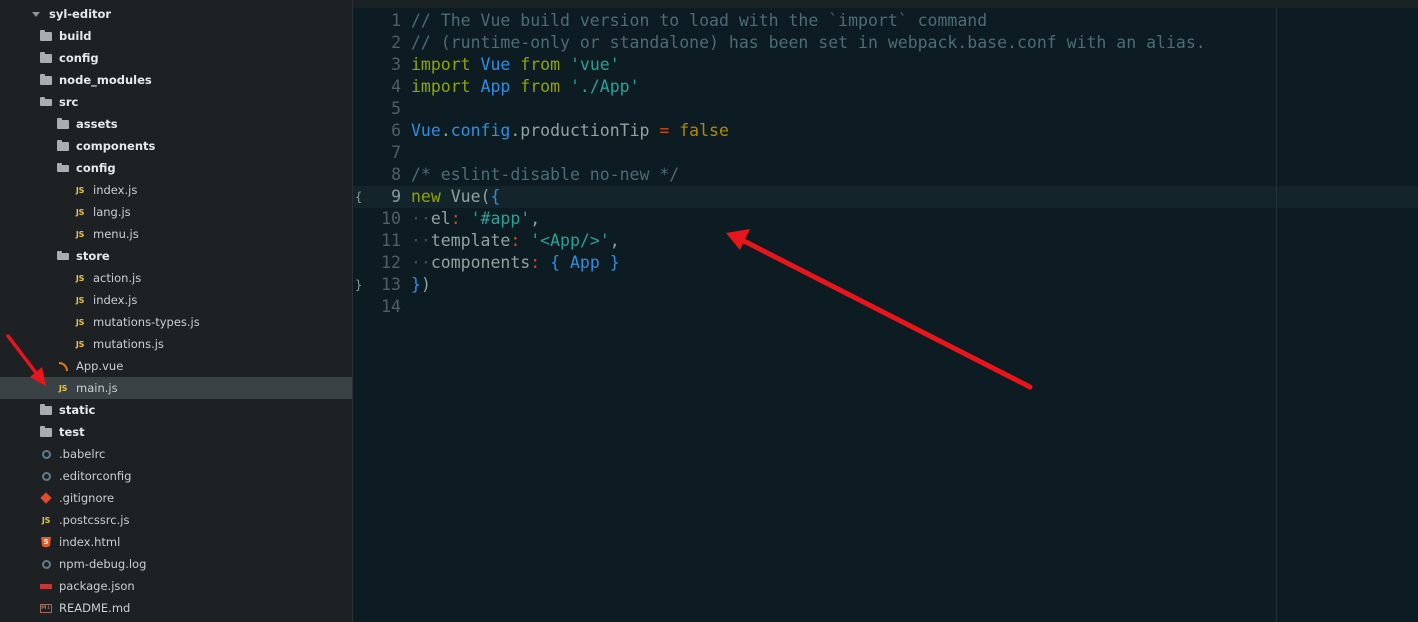  I want to click on tree-item-label: package.json, so click(97, 586).